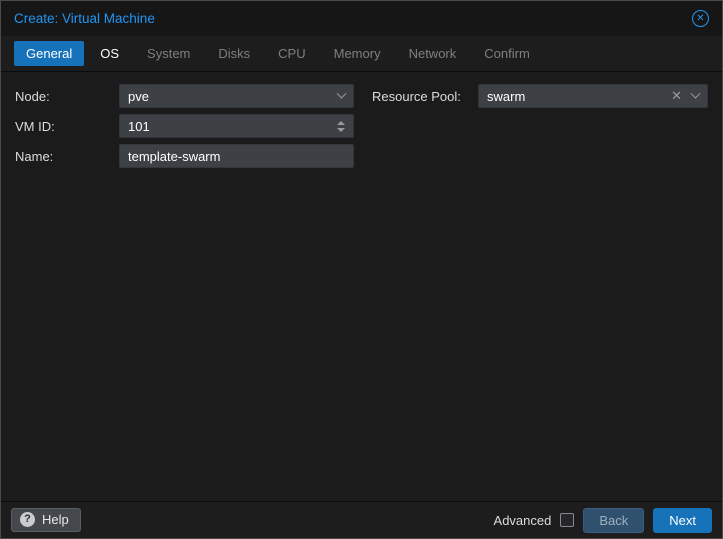 The height and width of the screenshot is (539, 723). Describe the element at coordinates (681, 96) in the screenshot. I see `clear-icon: ✕` at that location.